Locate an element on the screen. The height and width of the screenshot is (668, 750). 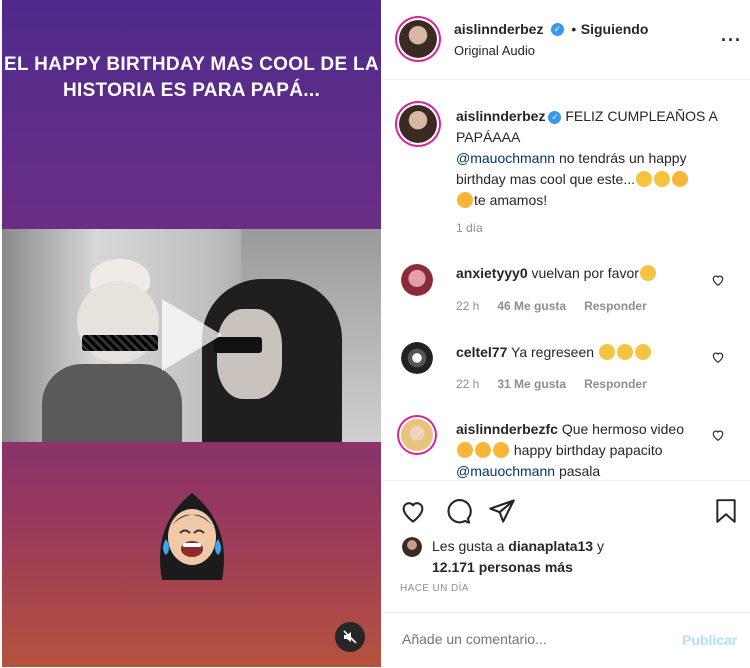
header-username: aislinnderbez is located at coordinates (498, 29).